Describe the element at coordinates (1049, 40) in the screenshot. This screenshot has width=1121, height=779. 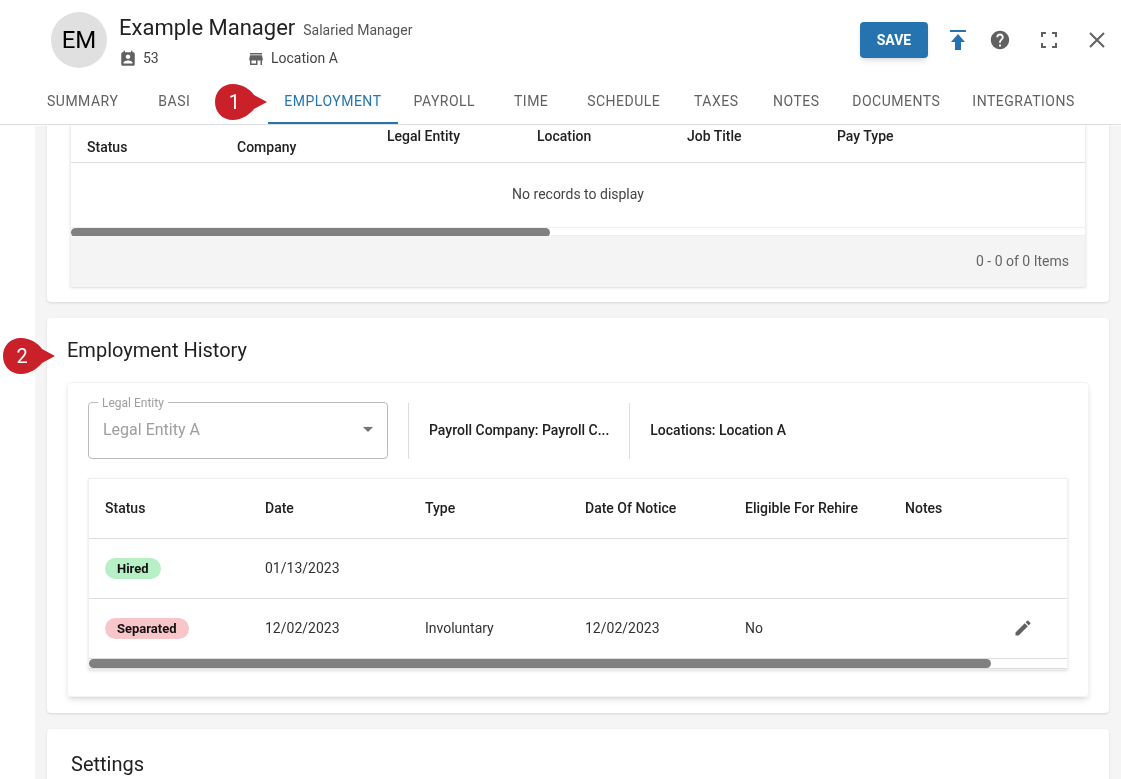
I see `fullscreen-icon` at that location.